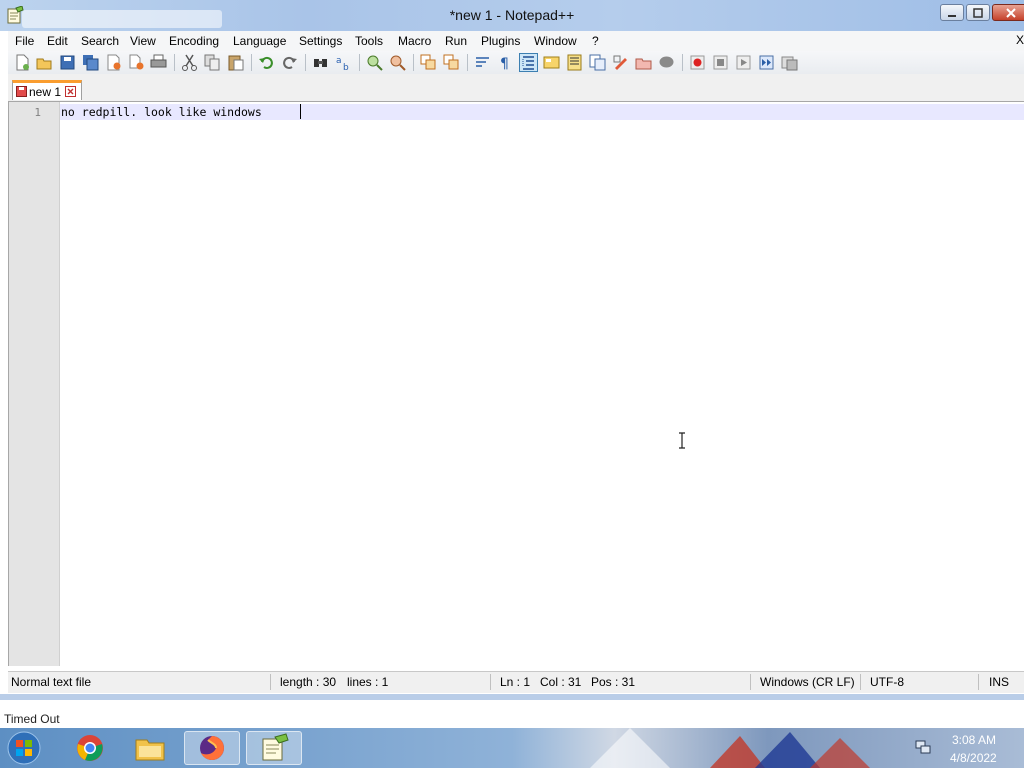  I want to click on word-wrap-icon, so click(482, 62).